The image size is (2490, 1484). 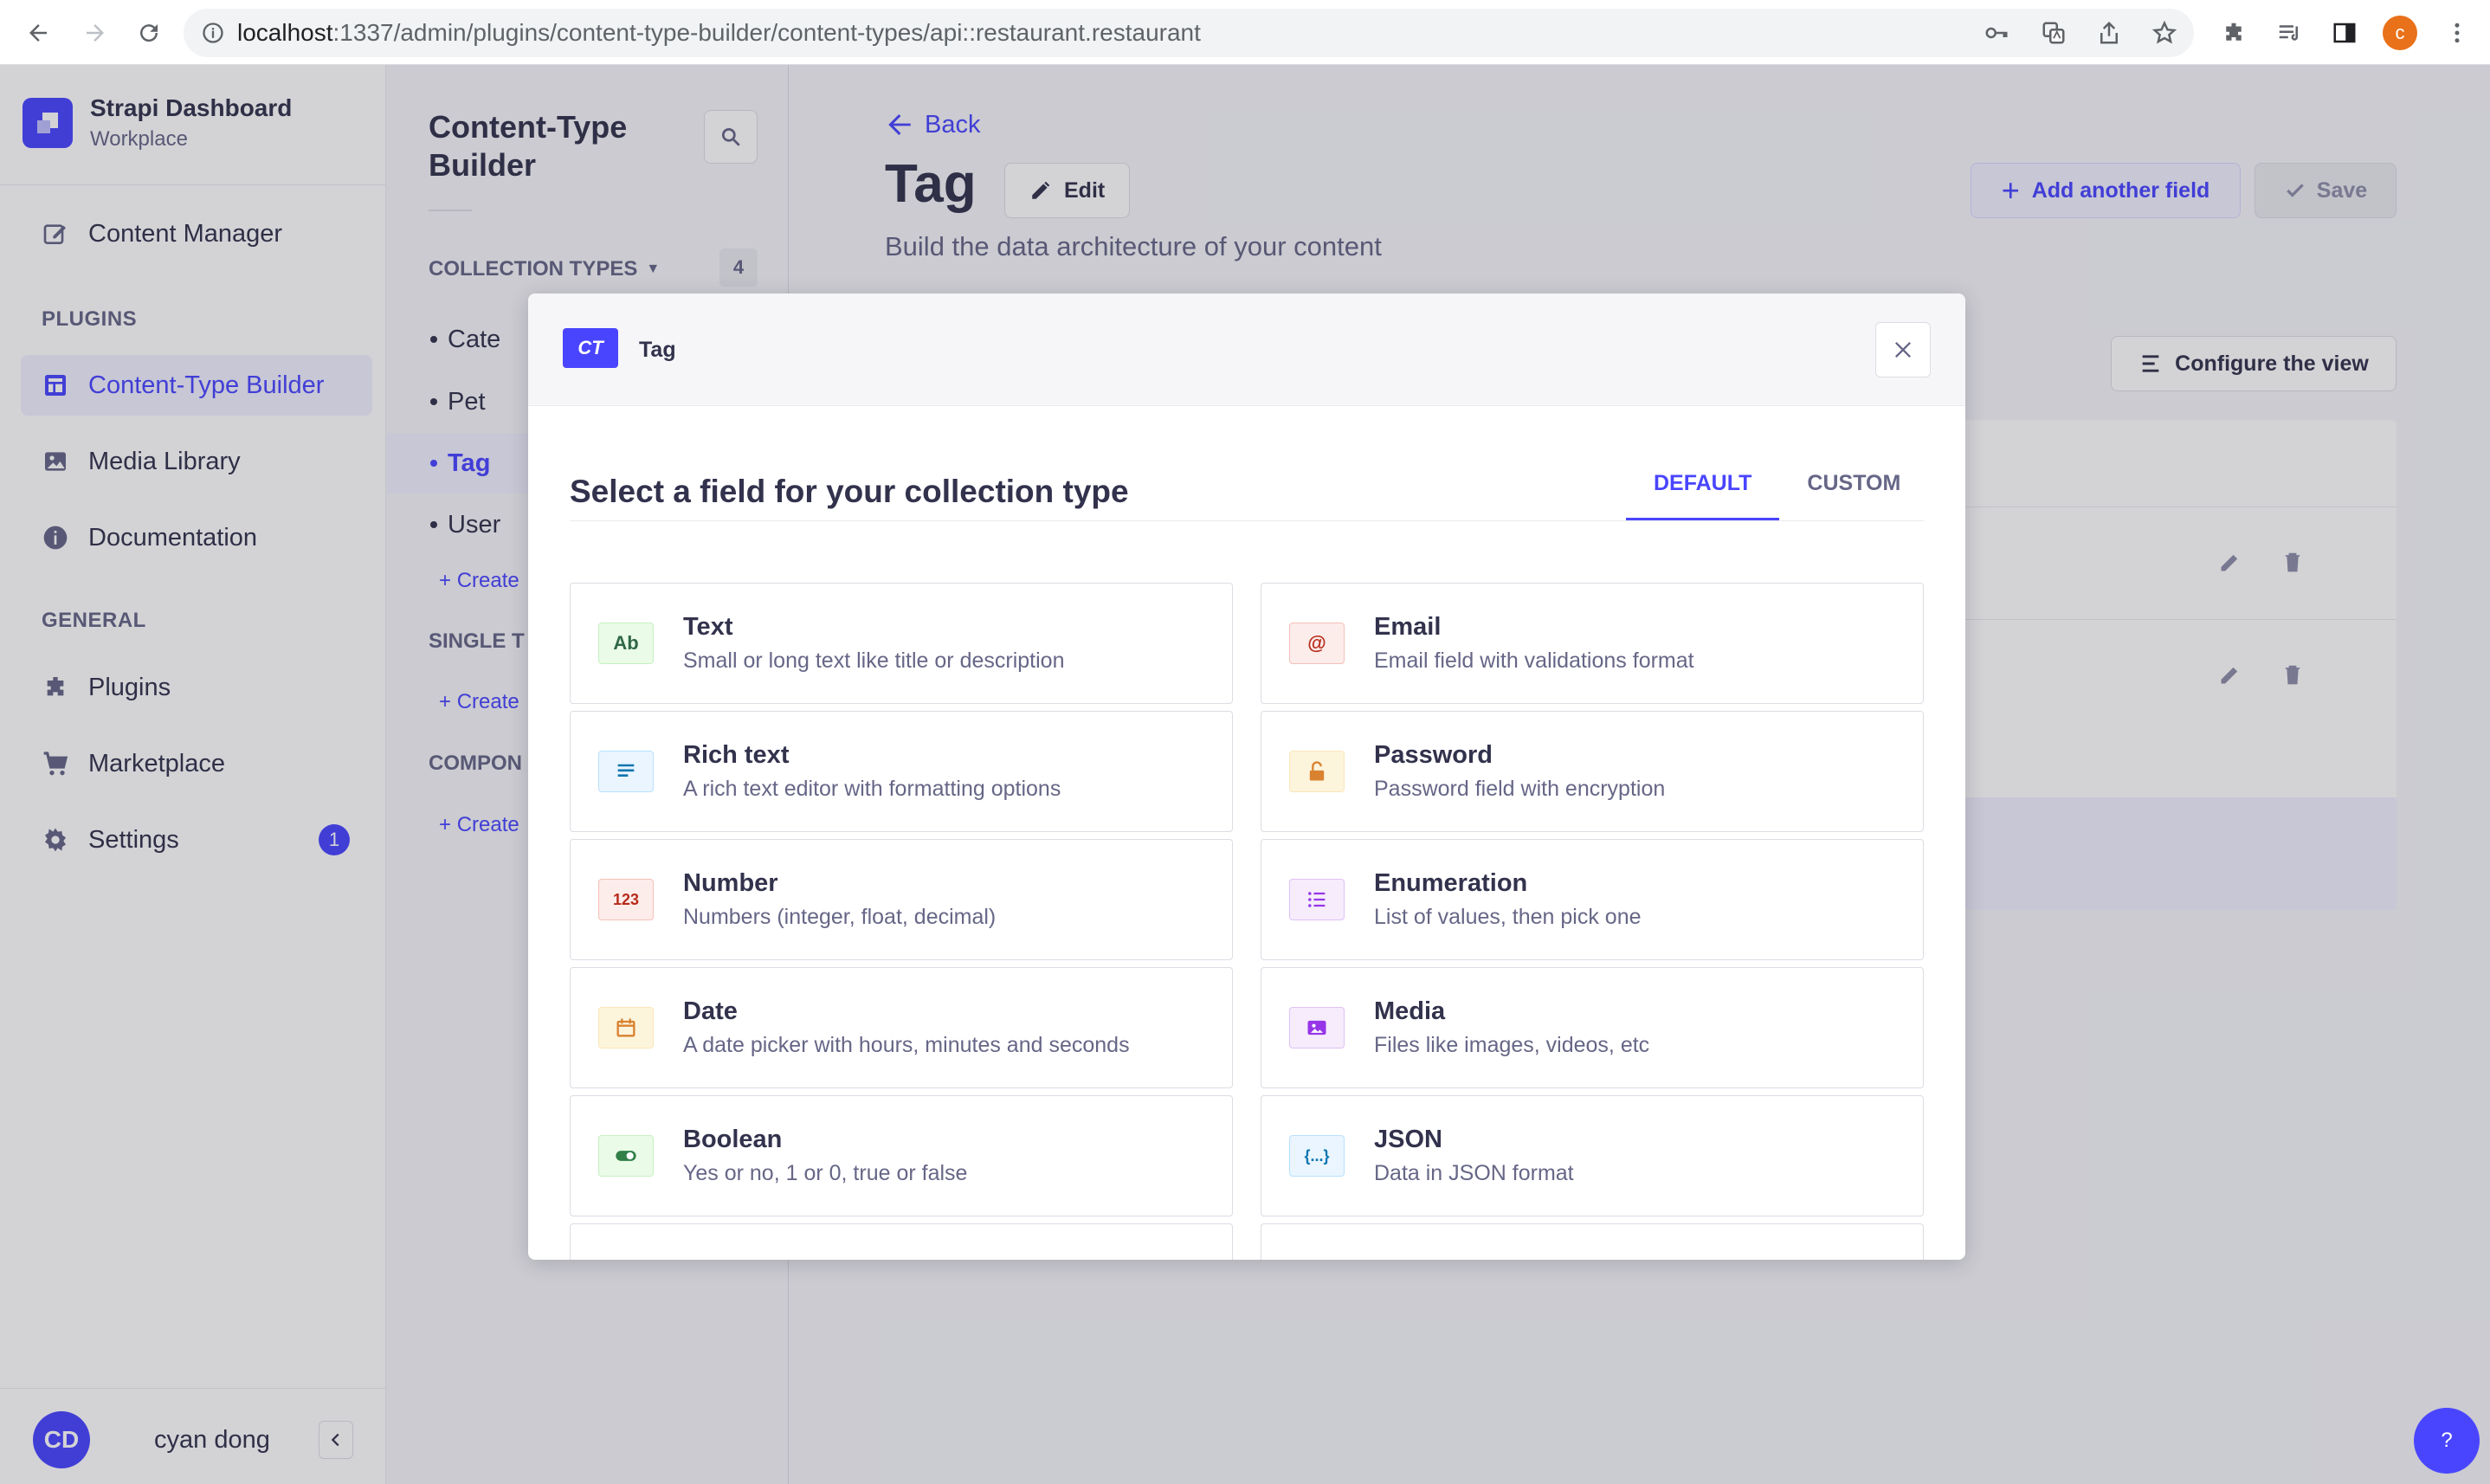 What do you see at coordinates (2164, 33) in the screenshot?
I see `star-icon` at bounding box center [2164, 33].